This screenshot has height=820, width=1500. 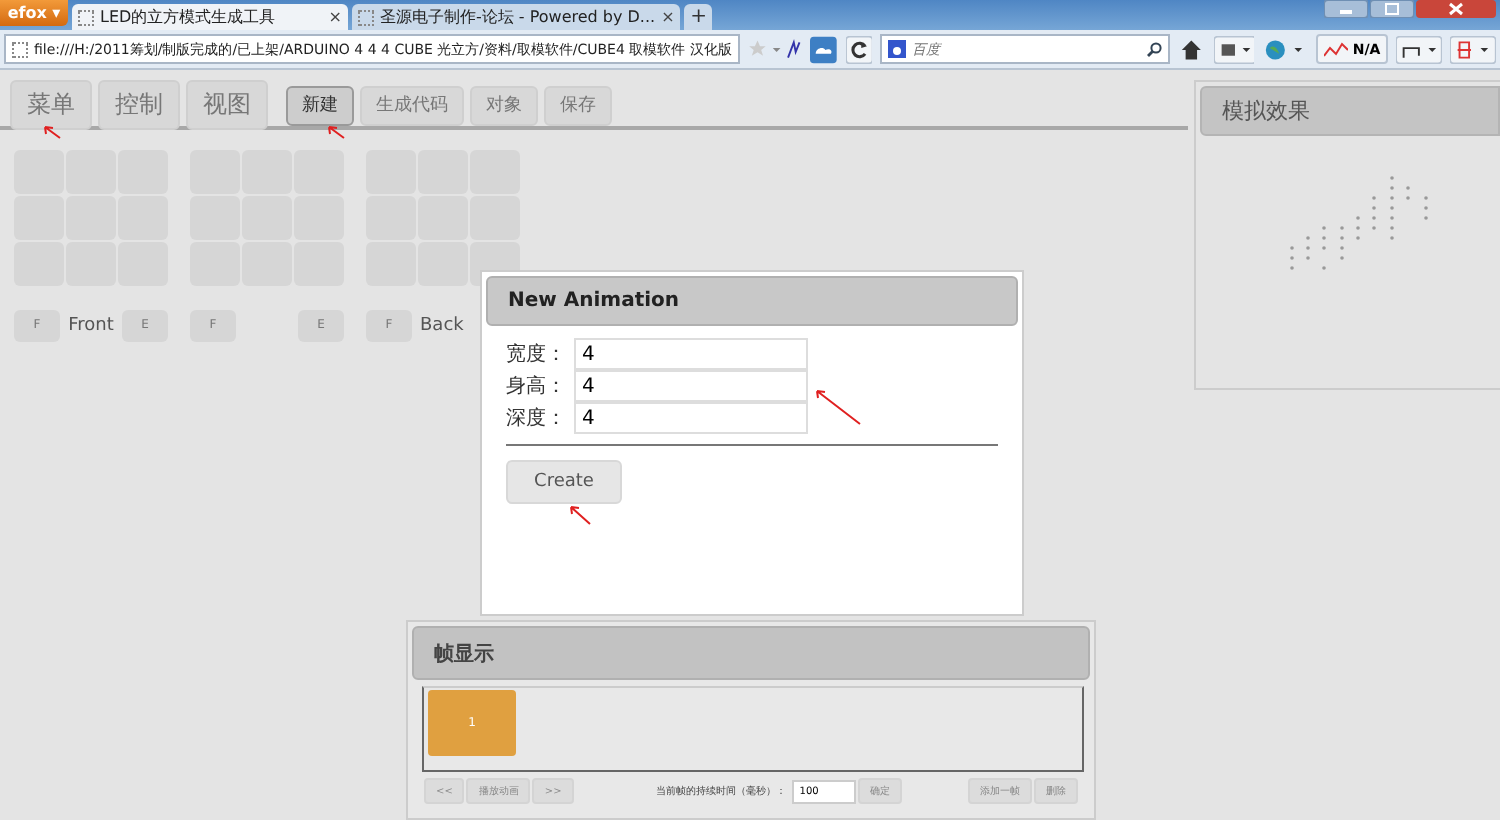 I want to click on panel-header: 模拟效果, so click(x=1350, y=111).